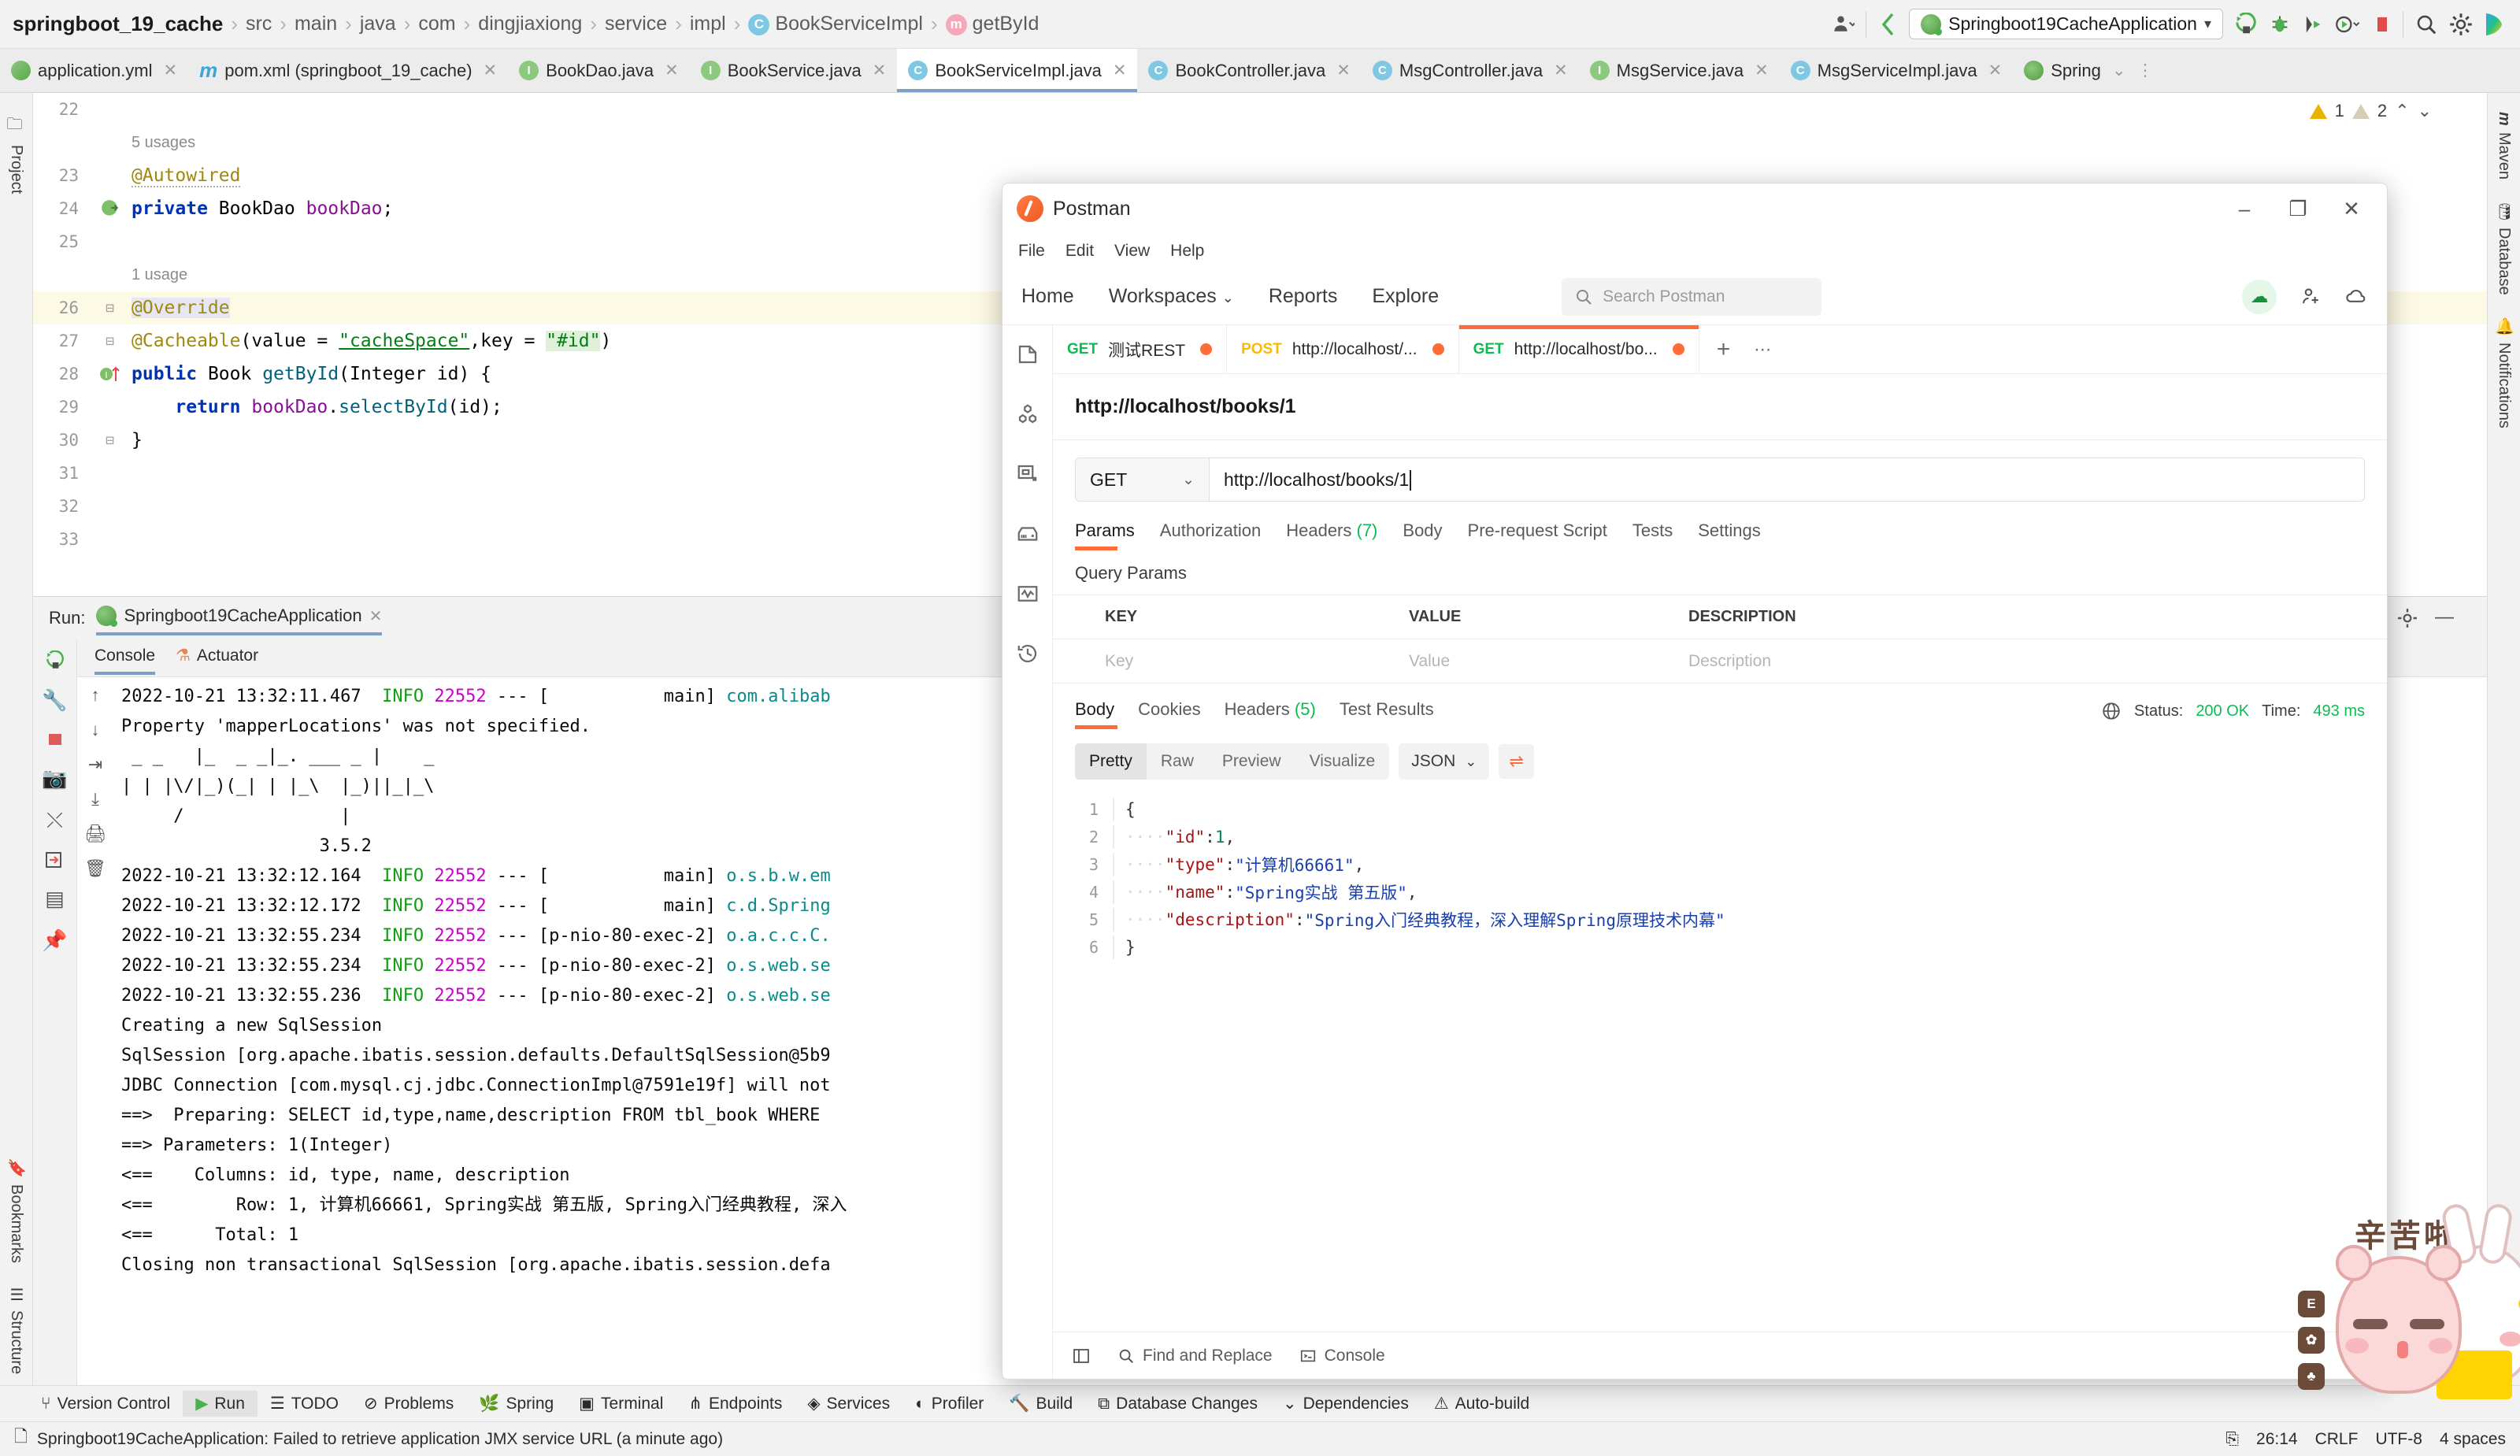 This screenshot has height=1456, width=2520. What do you see at coordinates (55, 739) in the screenshot?
I see `stop-icon` at bounding box center [55, 739].